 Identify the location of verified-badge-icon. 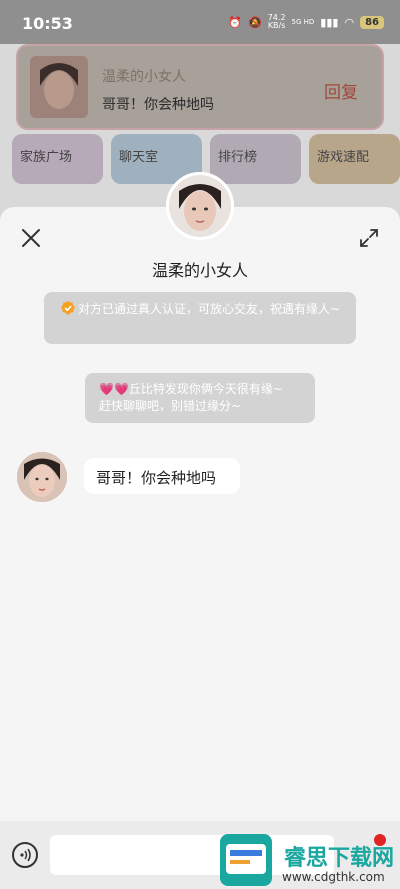
(68, 308).